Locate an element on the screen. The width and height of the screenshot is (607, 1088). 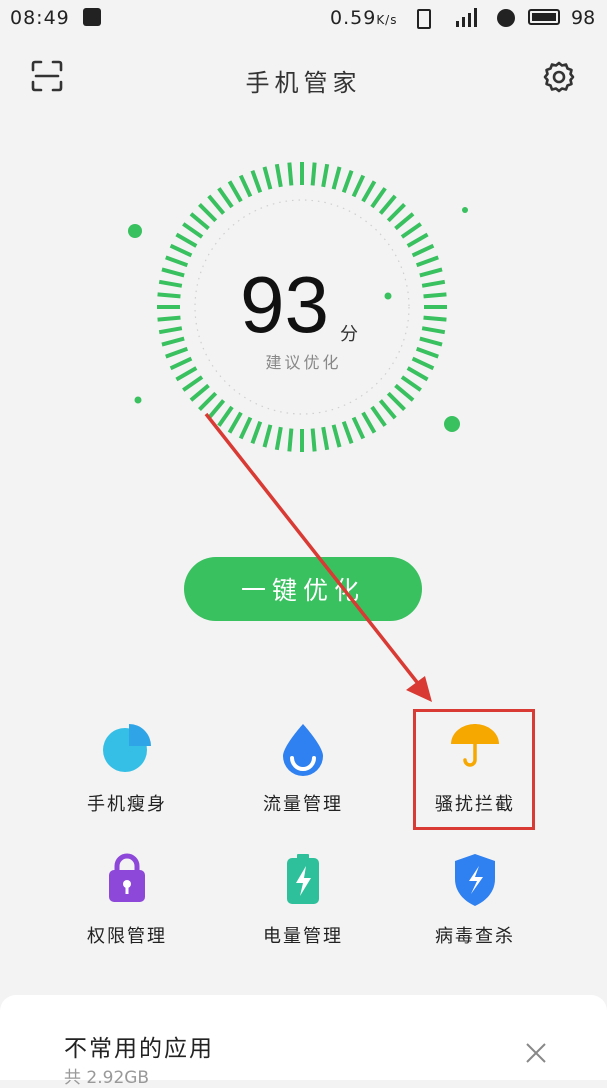
battery-status-icon is located at coordinates (544, 17).